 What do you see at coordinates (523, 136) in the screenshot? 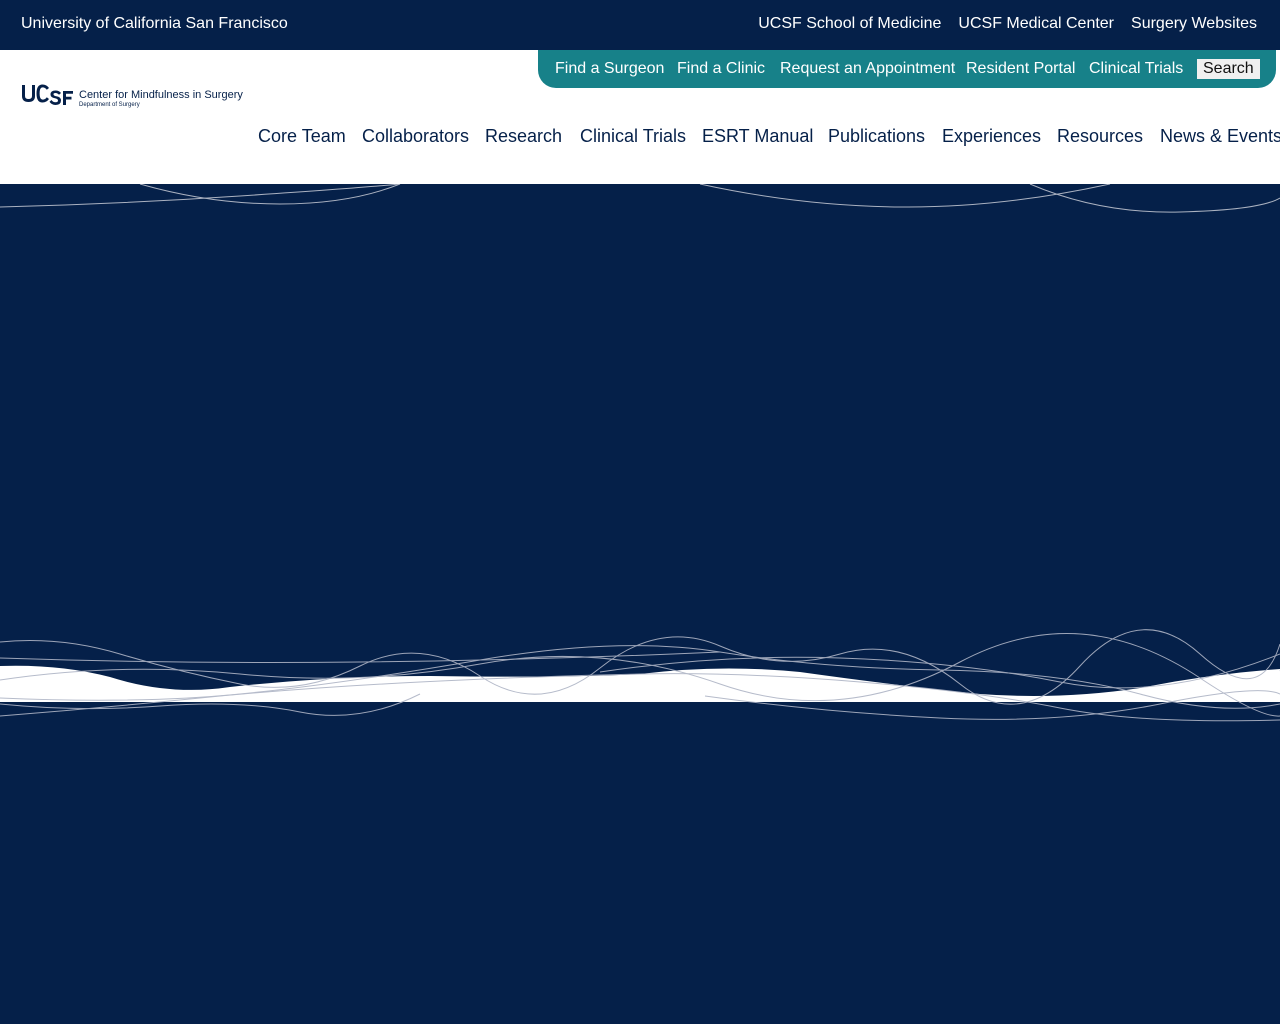
I see `nav-research: Research` at bounding box center [523, 136].